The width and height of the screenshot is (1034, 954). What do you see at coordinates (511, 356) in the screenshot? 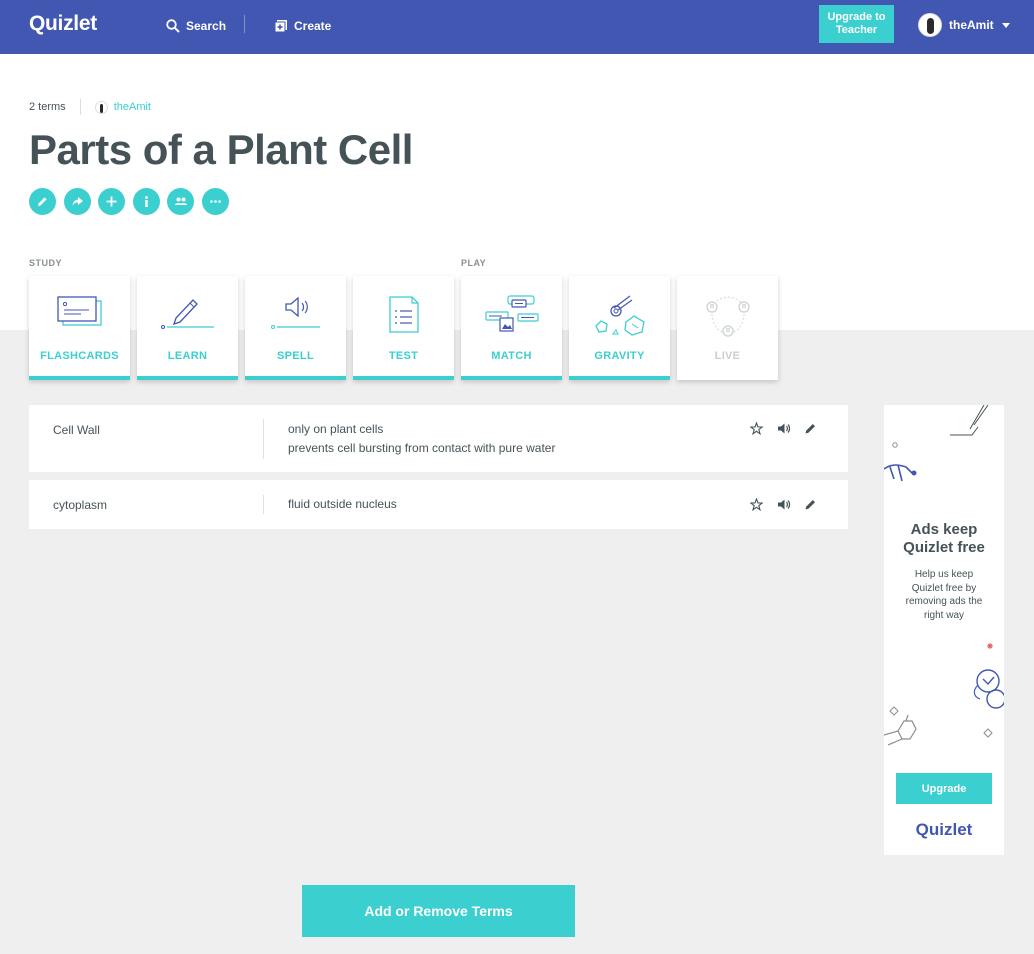
I see `mode-label: MATCH` at bounding box center [511, 356].